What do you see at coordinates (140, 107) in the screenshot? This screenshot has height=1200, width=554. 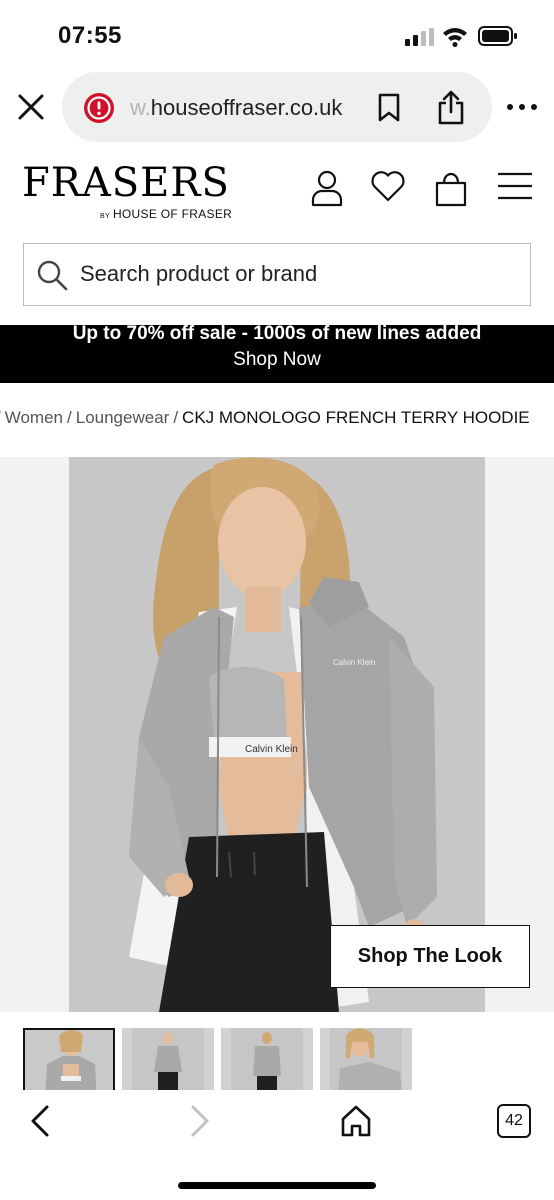 I see `url-text-faded: w.` at bounding box center [140, 107].